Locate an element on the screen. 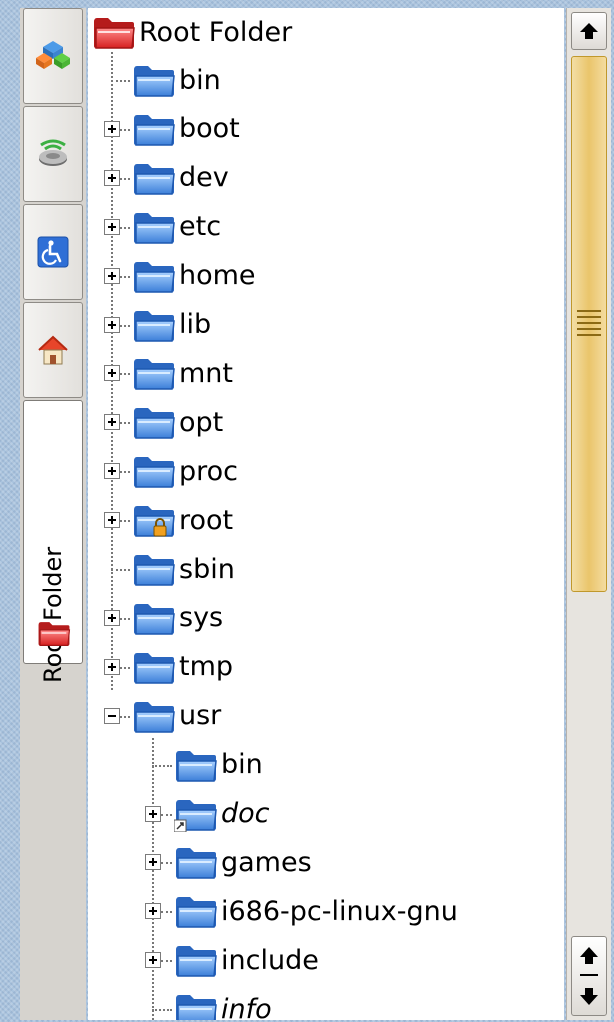  tab-network is located at coordinates (53, 154).